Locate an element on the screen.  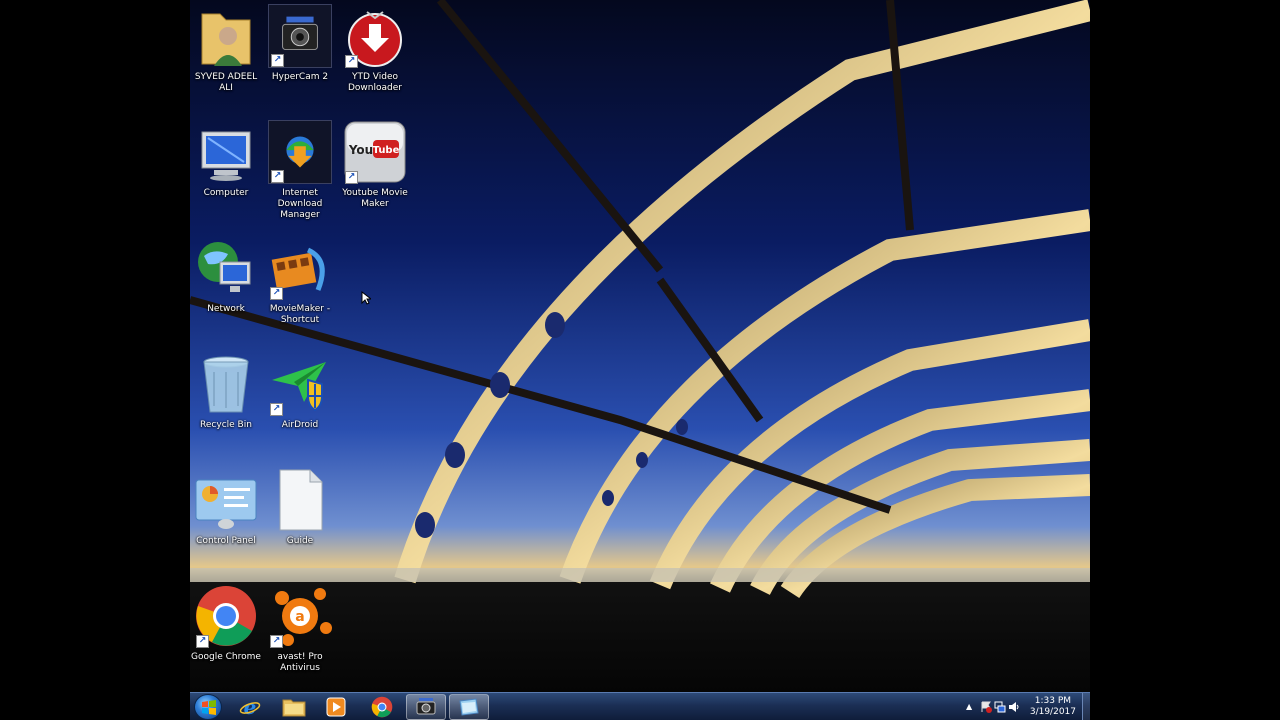
svg-text: e is located at coordinates (250, 707).